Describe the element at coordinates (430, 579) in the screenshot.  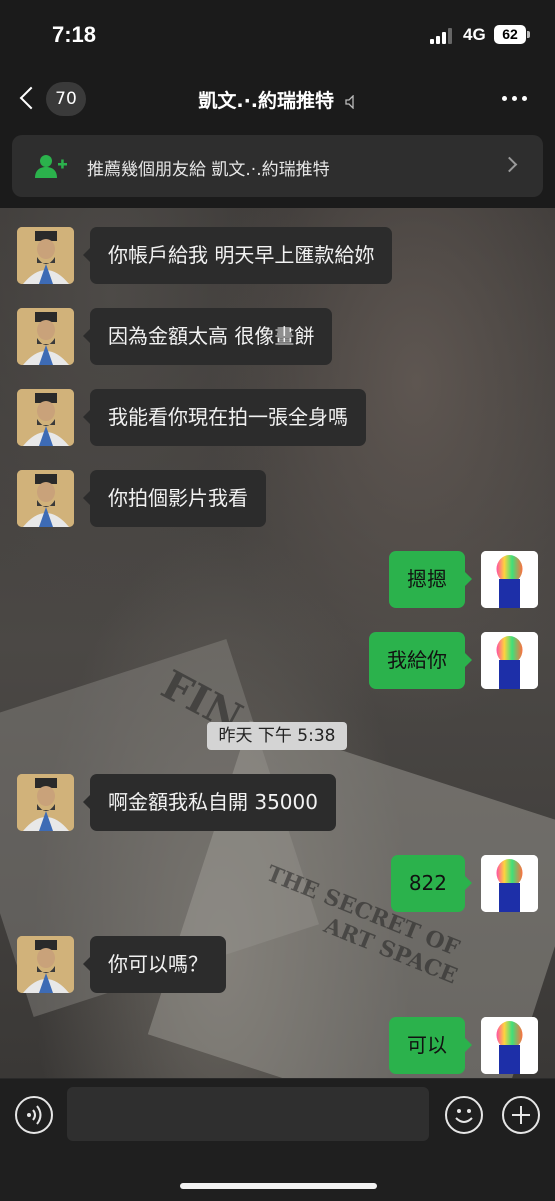
I see `message-bubble-outgoing: 摁摁` at that location.